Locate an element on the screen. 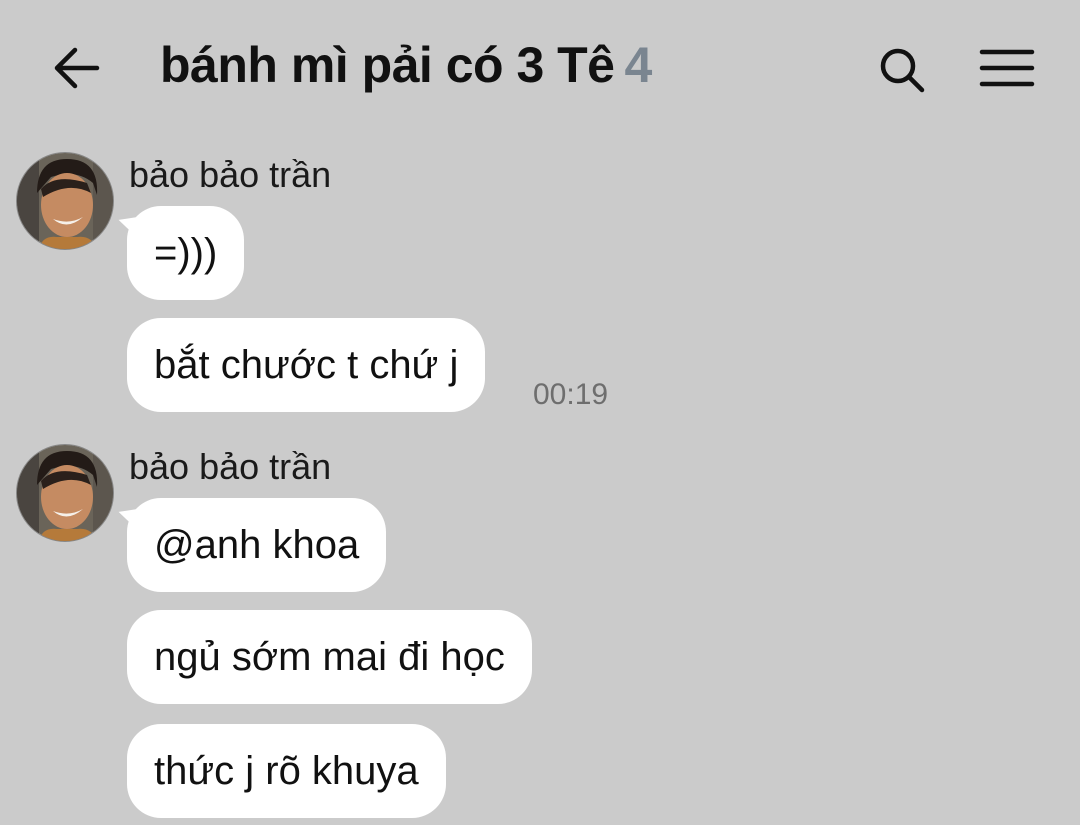  message-bubble: @anh khoa is located at coordinates (257, 545).